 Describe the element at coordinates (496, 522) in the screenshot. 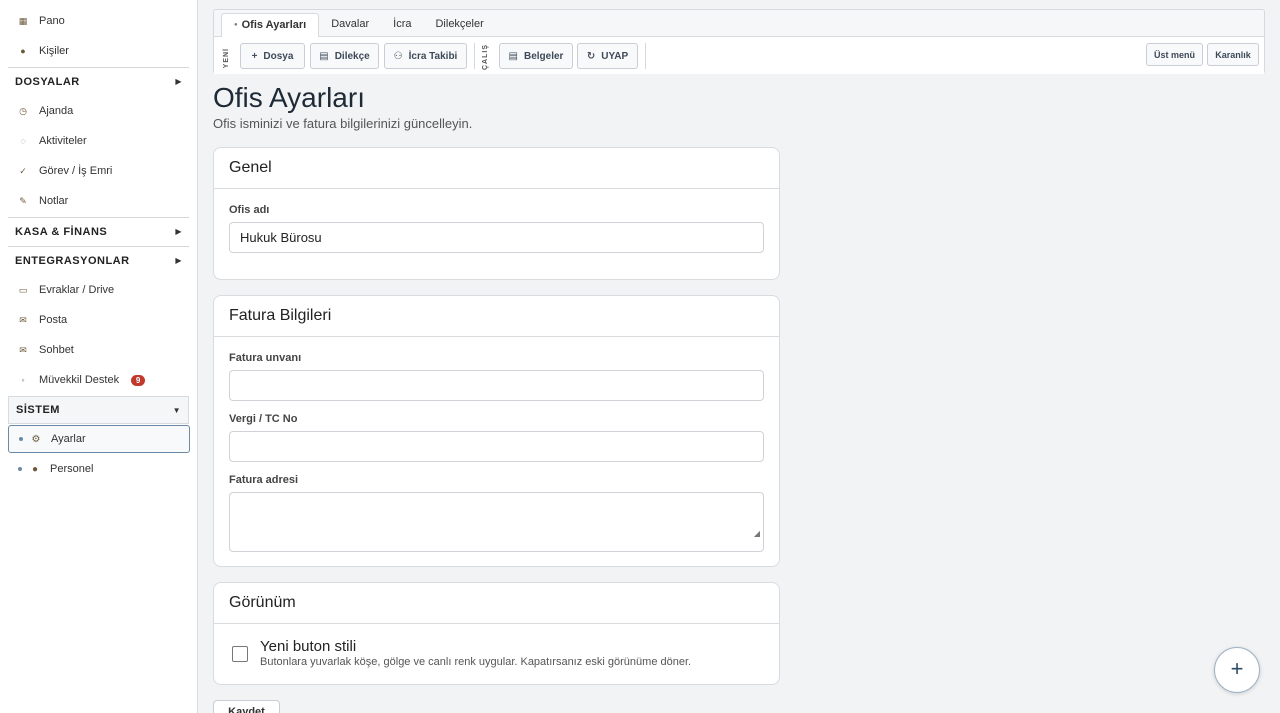

I see `fatura-adresi-textarea: ◢` at that location.